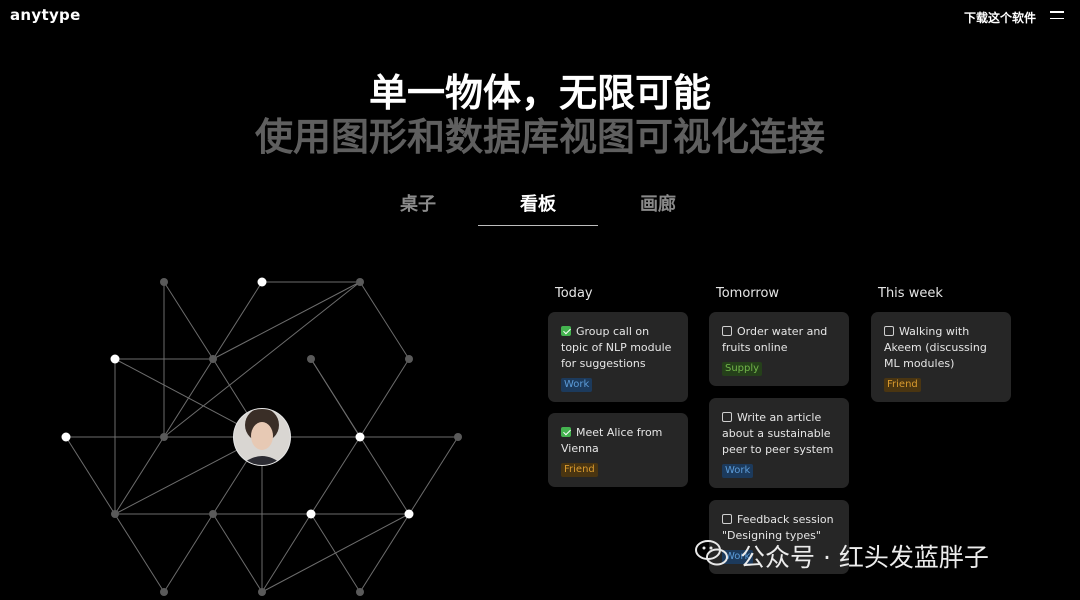  Describe the element at coordinates (1000, 17) in the screenshot. I see `download-link: 下载这个软件` at that location.